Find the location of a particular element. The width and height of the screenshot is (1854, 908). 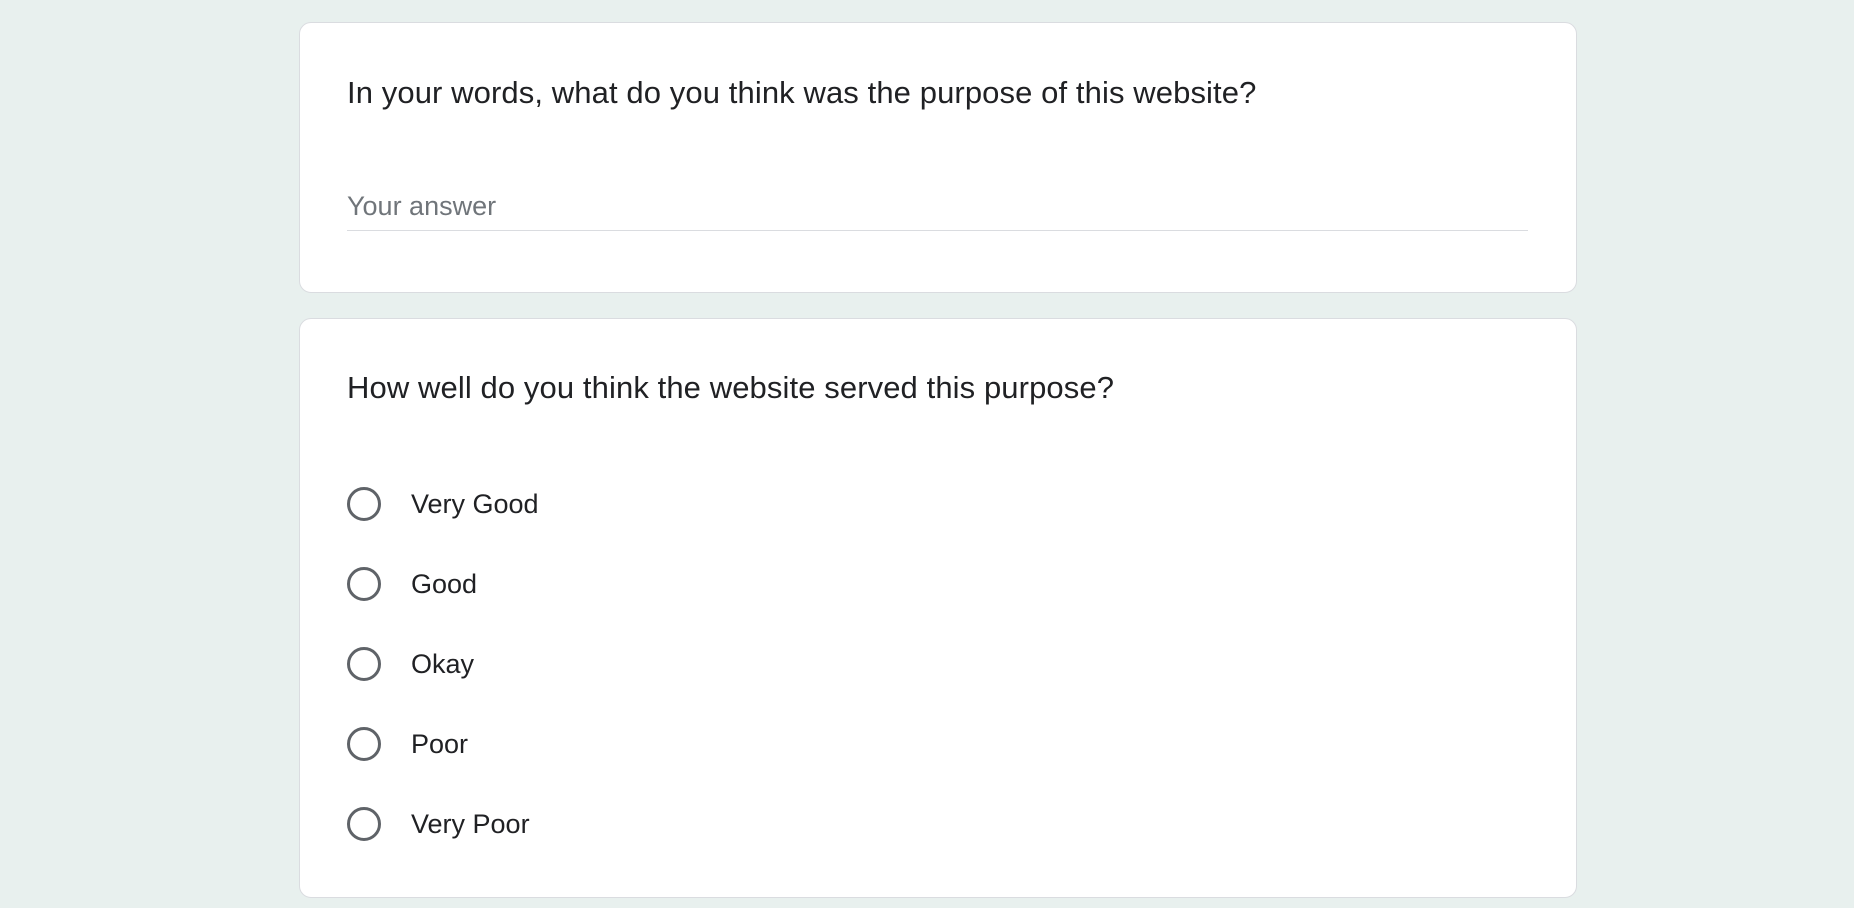

radio-option-poor: Poor is located at coordinates (443, 744).